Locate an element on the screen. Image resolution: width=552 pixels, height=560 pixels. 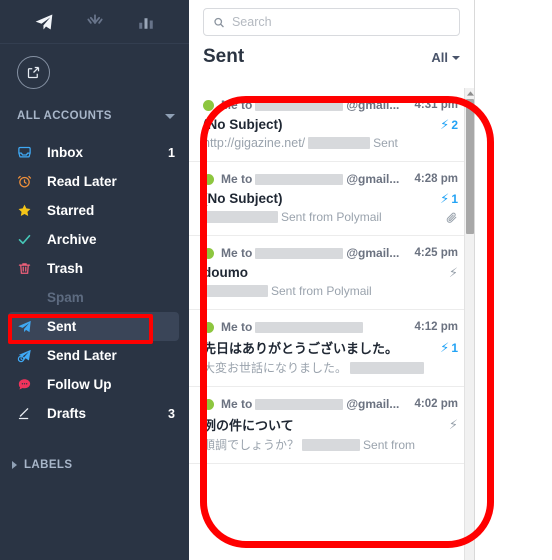
list-header: Sent All is located at coordinates (331, 52).